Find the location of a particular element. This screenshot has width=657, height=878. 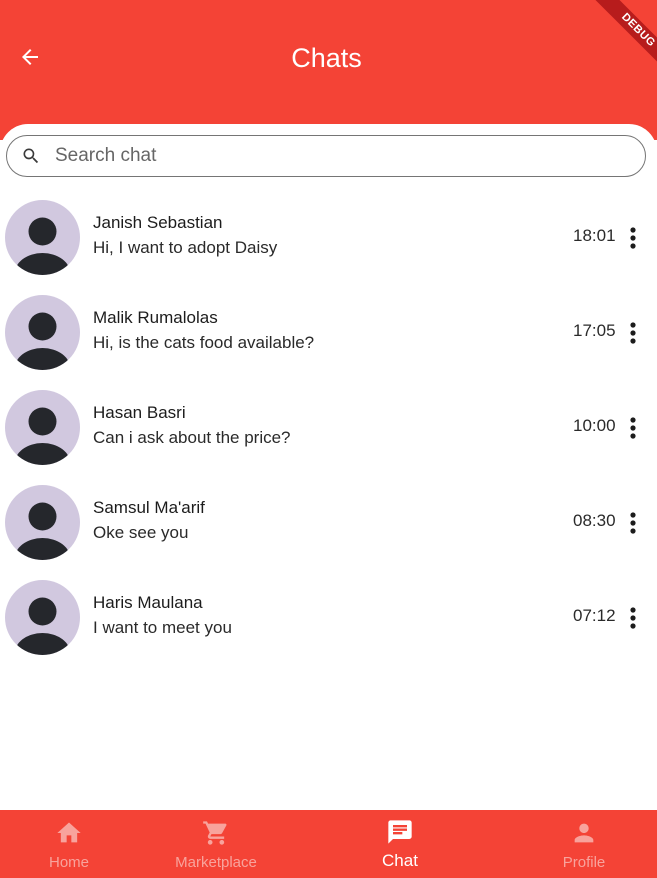

nav-label-marketplace: Marketplace is located at coordinates (216, 862).